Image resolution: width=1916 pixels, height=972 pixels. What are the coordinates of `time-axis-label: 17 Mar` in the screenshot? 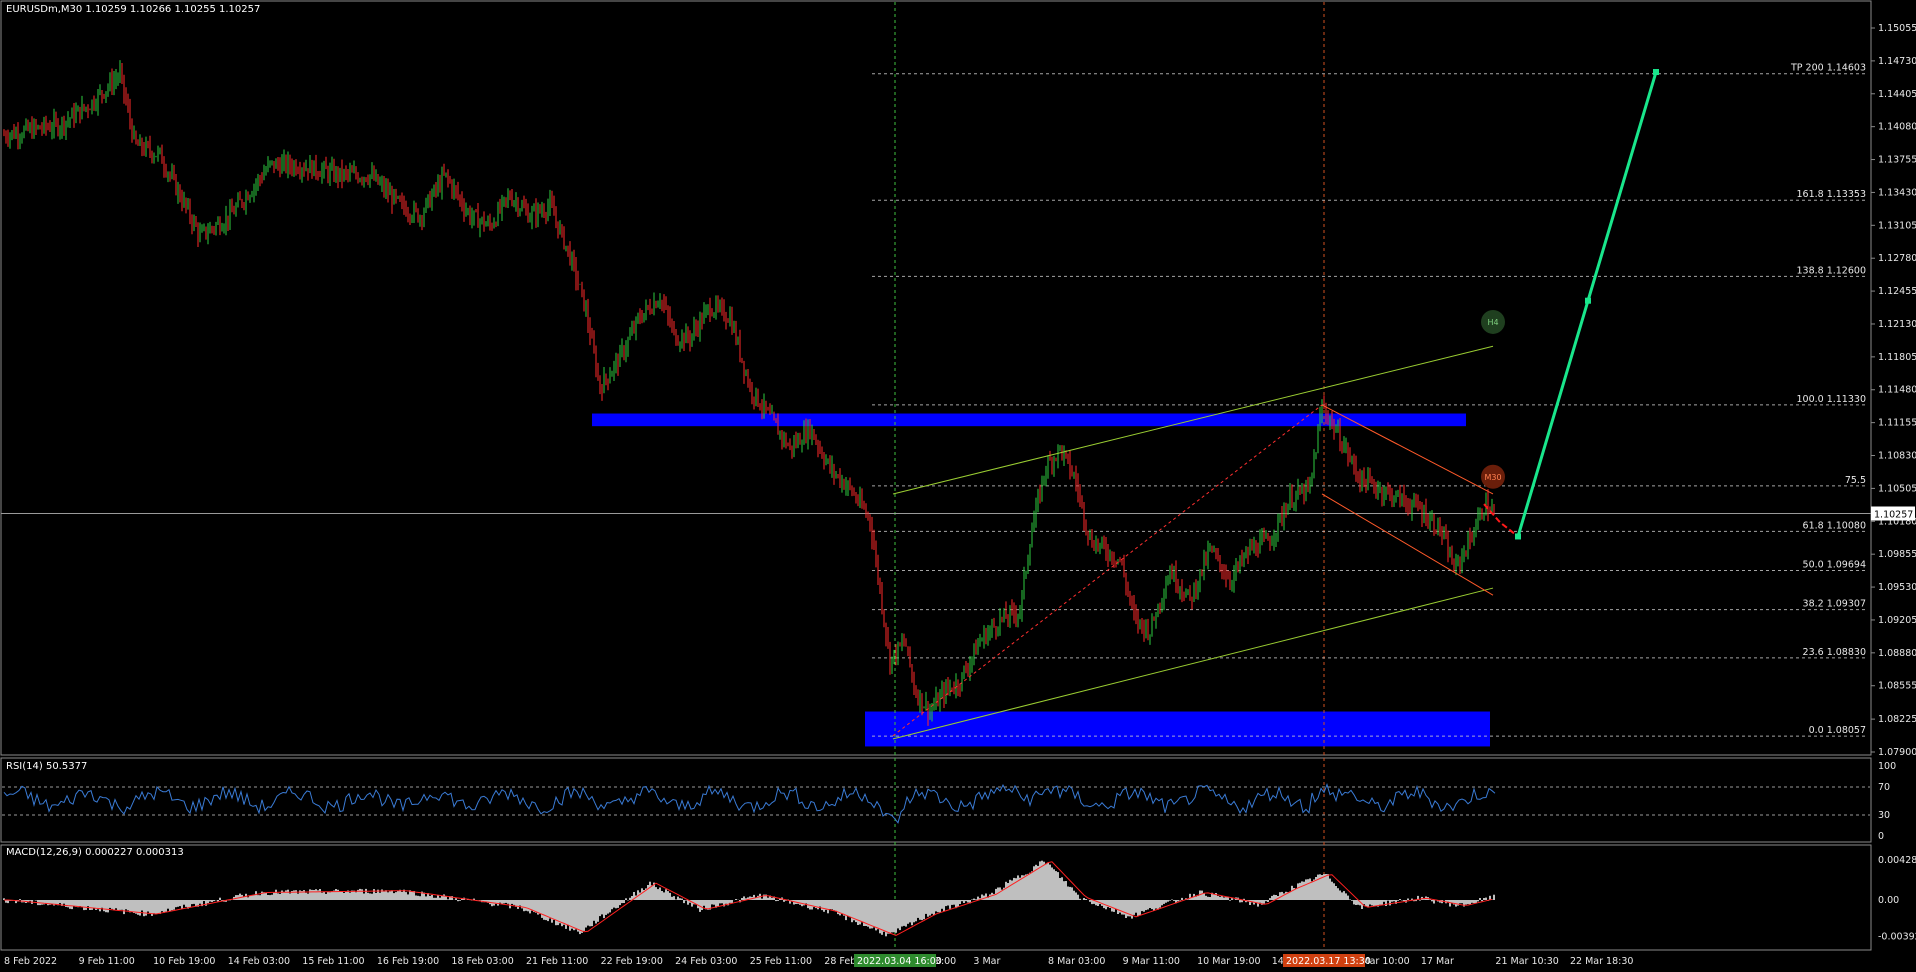 It's located at (1437, 961).